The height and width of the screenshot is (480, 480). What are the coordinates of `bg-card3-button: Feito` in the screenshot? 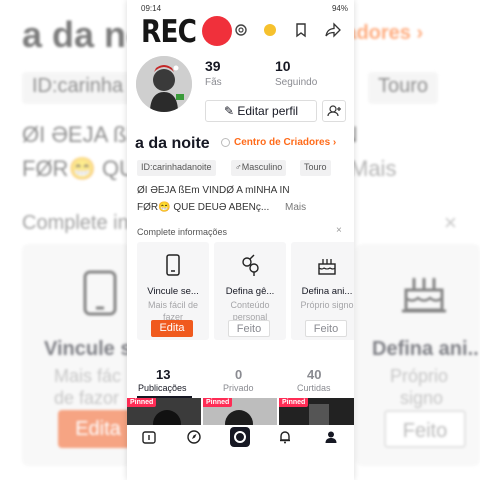 It's located at (425, 429).